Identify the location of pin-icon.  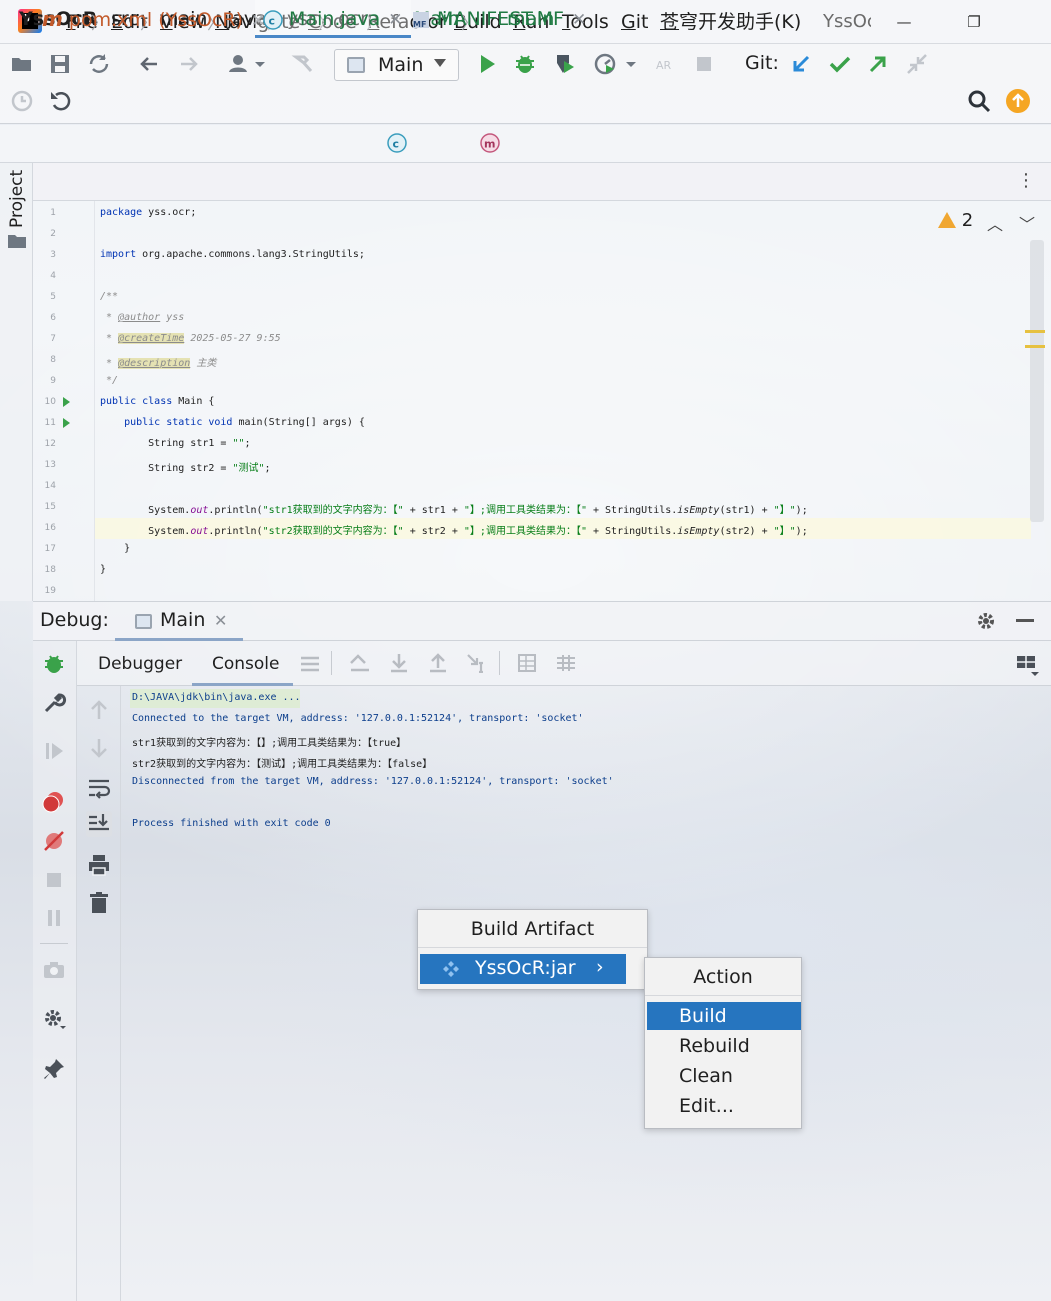
(54, 1069).